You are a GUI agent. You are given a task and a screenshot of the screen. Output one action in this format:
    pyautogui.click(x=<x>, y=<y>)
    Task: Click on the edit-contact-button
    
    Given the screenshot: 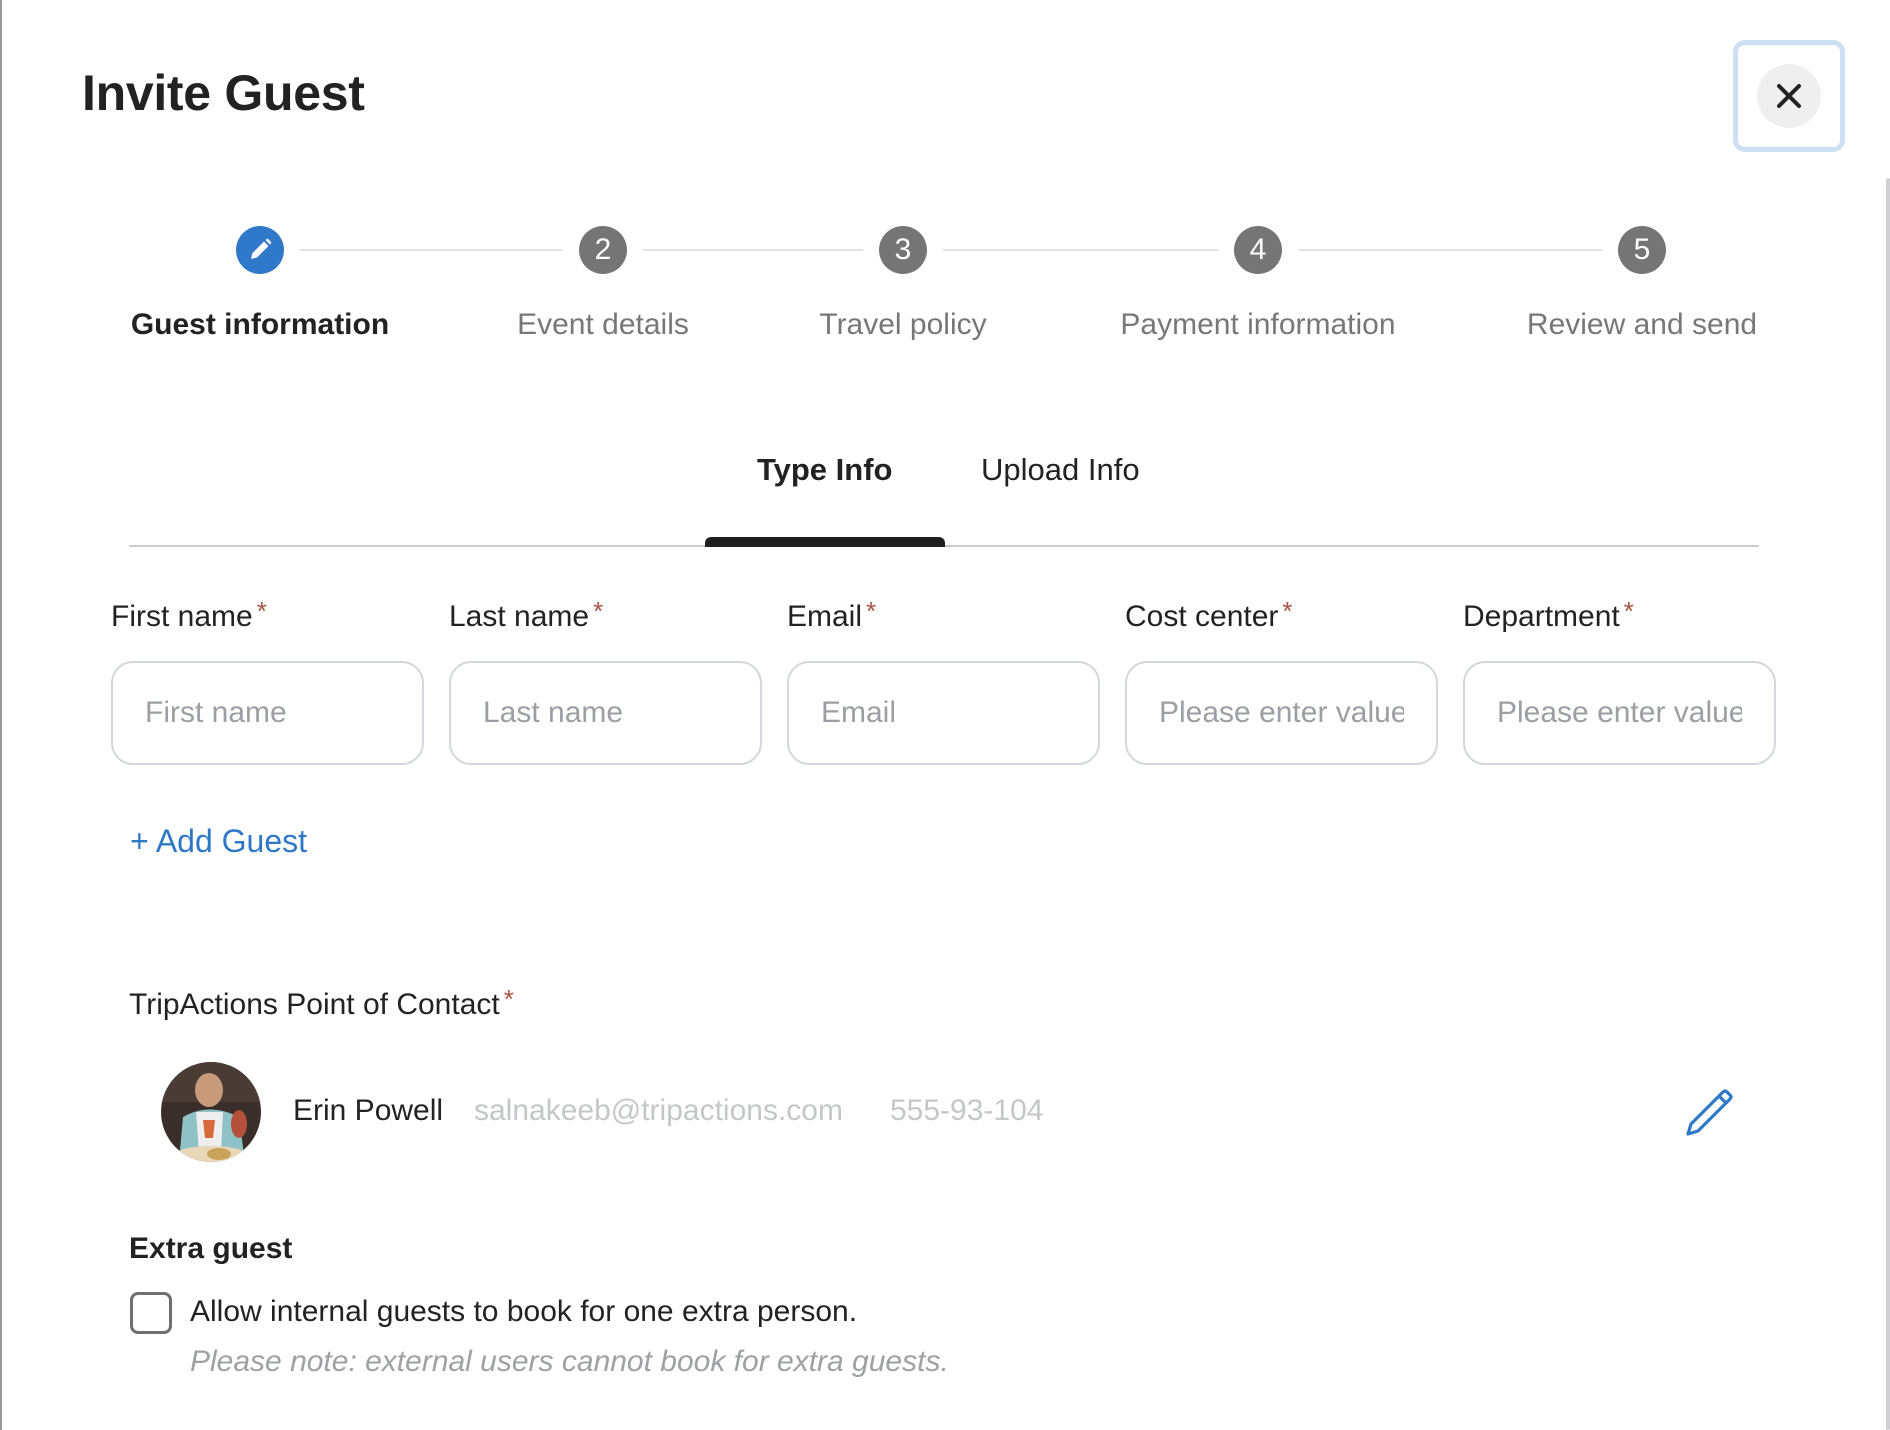 What is the action you would take?
    pyautogui.click(x=1709, y=1113)
    